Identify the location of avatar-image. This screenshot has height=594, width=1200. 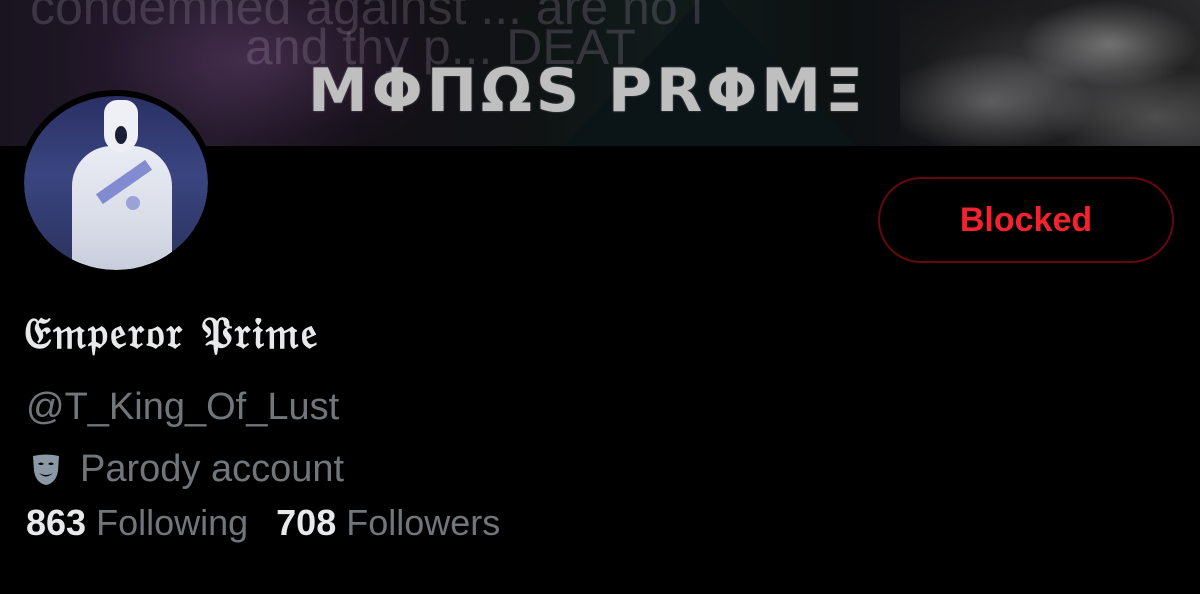
(116, 183).